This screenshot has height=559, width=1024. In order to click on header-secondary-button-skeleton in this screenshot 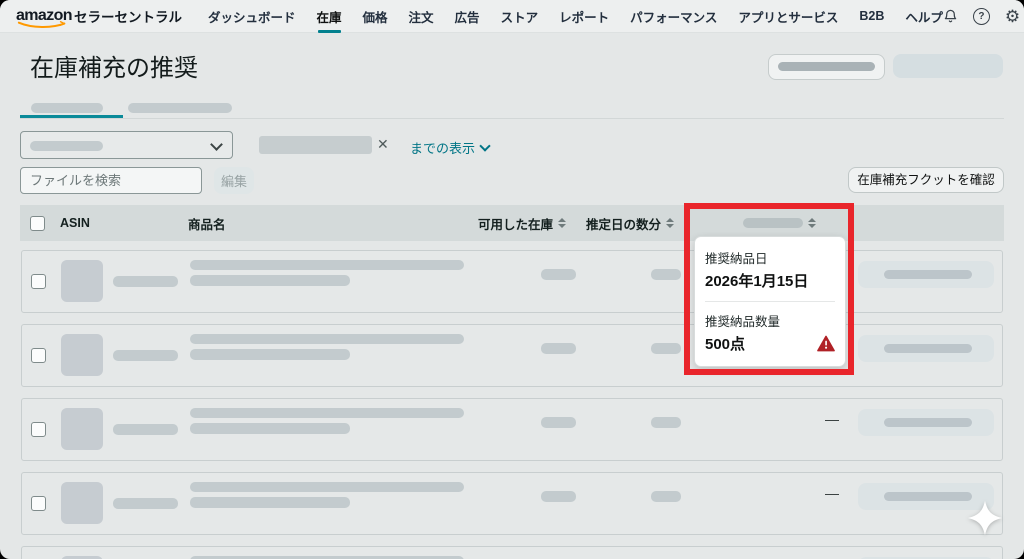, I will do `click(826, 67)`.